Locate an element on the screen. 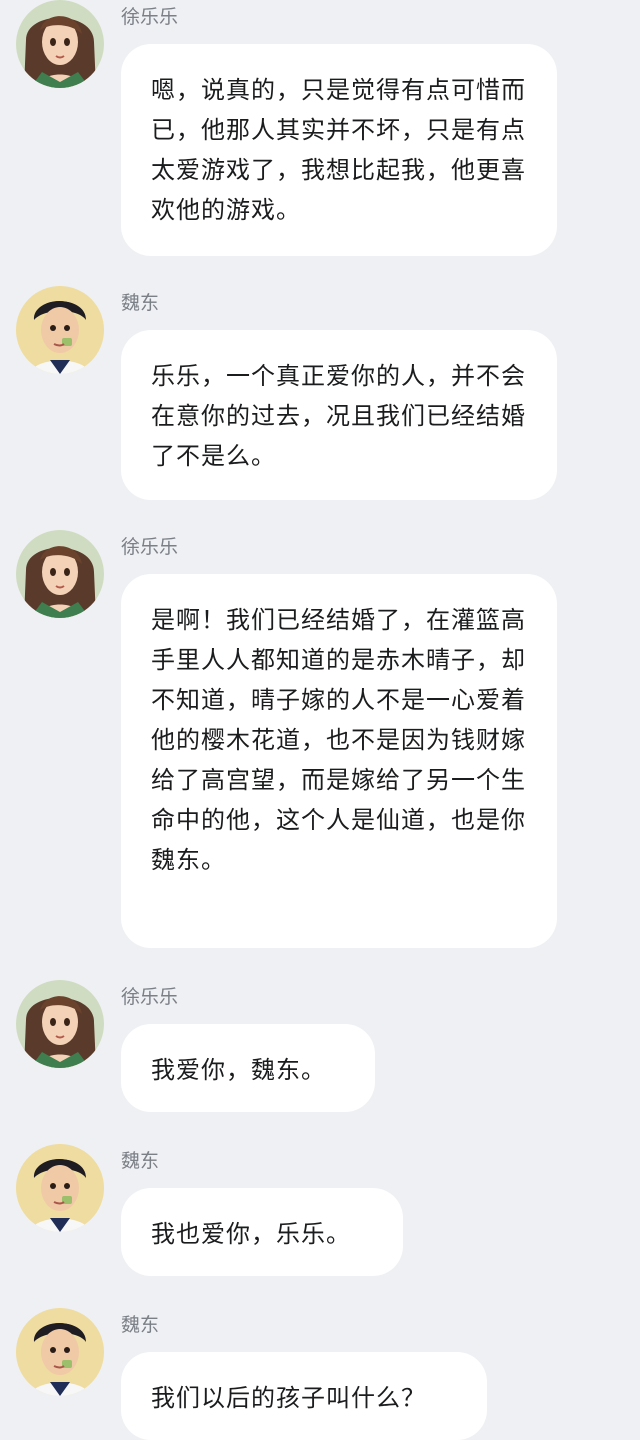 The image size is (640, 1440). chat-message: 魏东 我也爱你，乐乐。 is located at coordinates (320, 1214).